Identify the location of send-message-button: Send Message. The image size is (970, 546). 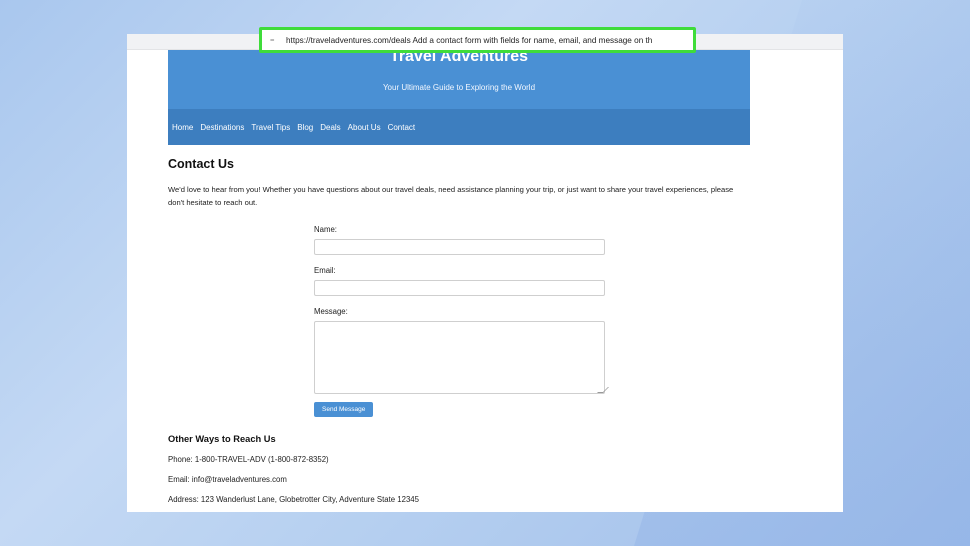
(344, 409).